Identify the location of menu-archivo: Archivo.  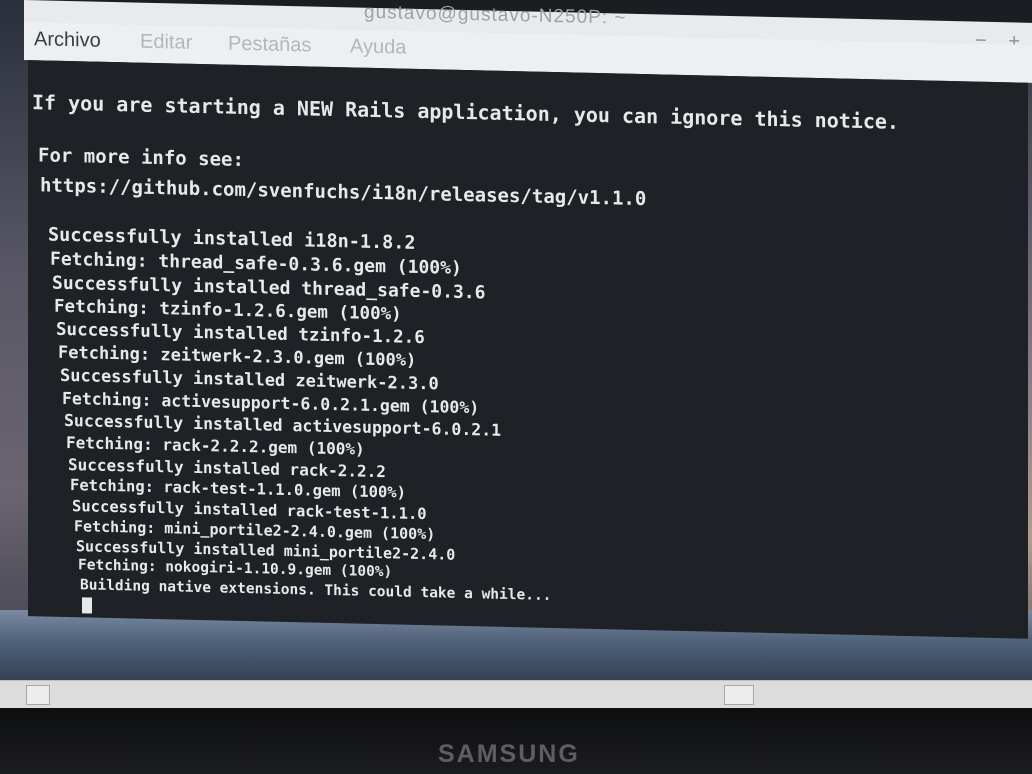
(67, 40).